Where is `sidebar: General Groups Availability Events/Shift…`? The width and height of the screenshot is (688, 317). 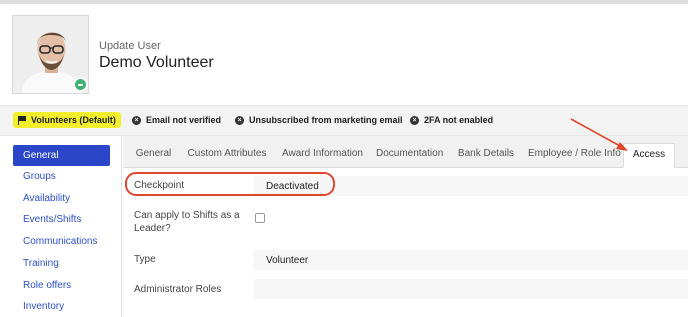 sidebar: General Groups Availability Events/Shift… is located at coordinates (61, 226).